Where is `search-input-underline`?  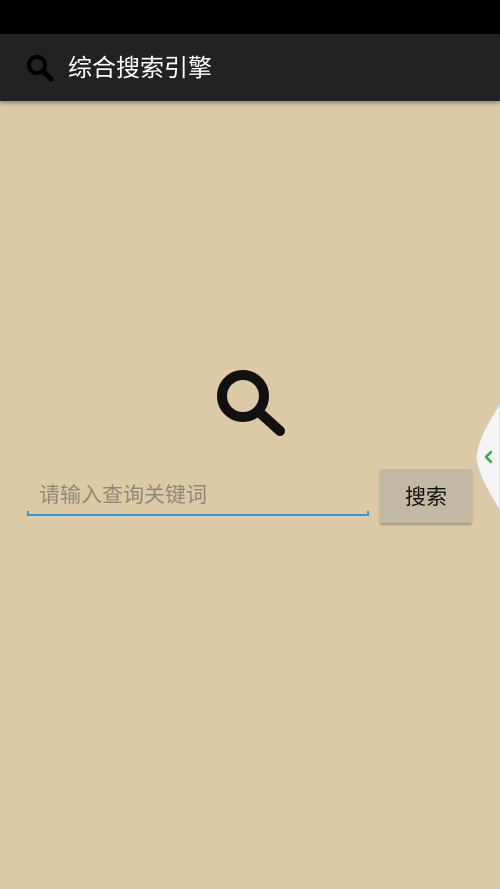 search-input-underline is located at coordinates (198, 513).